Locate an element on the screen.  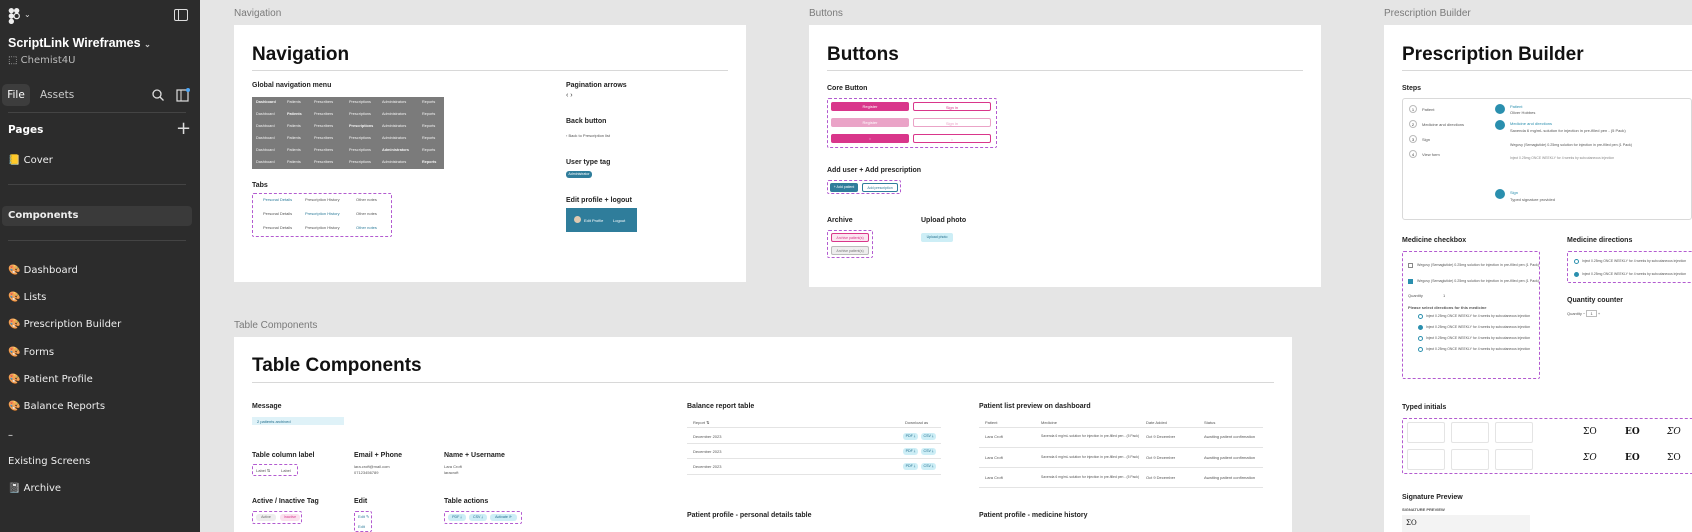
archive-button: Archive patient(s) is located at coordinates (850, 237).